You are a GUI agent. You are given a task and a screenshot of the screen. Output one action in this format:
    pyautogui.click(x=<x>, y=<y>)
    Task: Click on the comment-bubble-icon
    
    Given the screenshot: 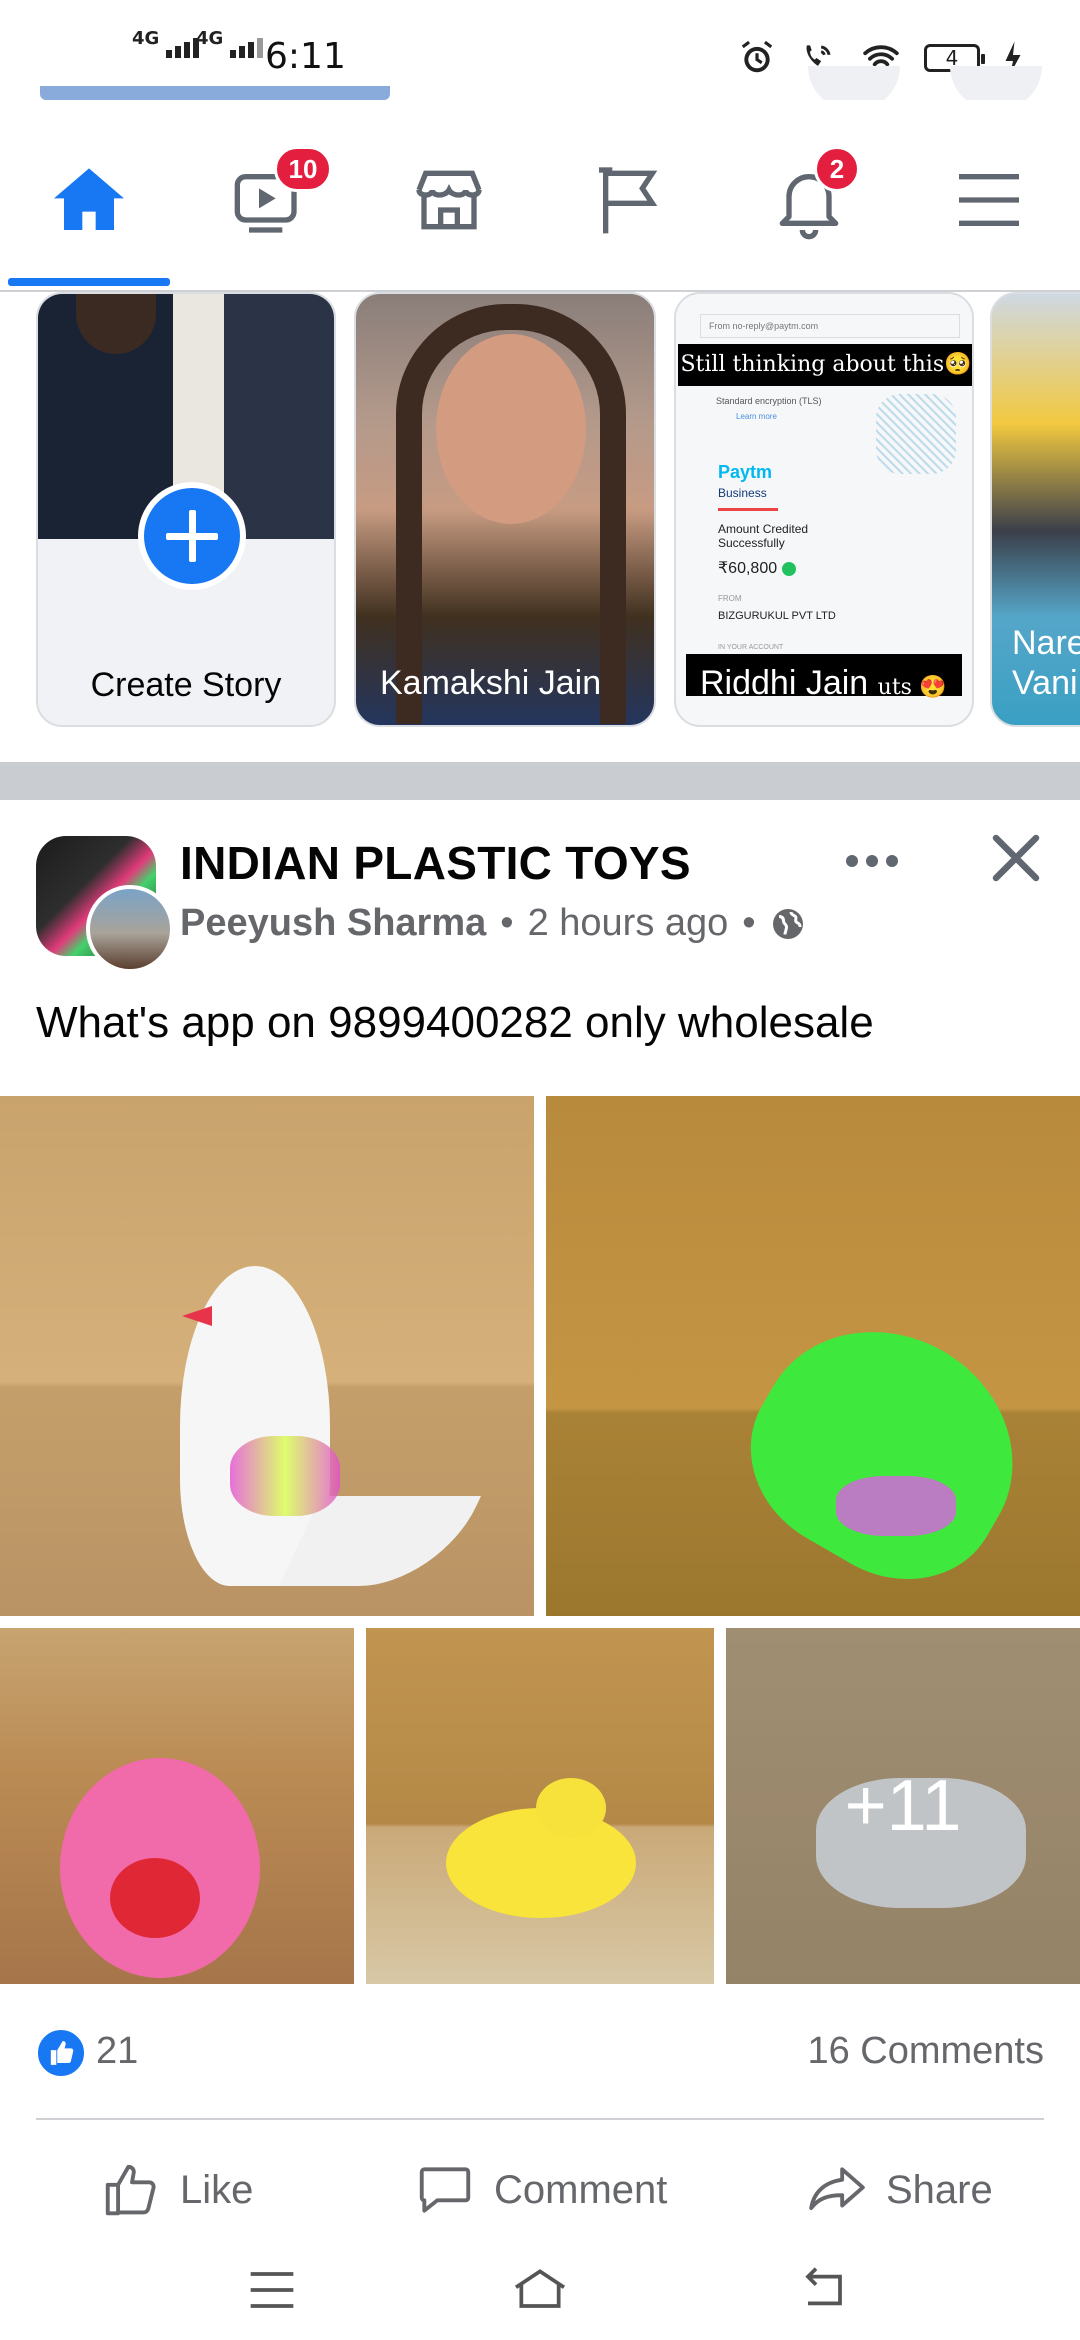 What is the action you would take?
    pyautogui.click(x=445, y=2190)
    